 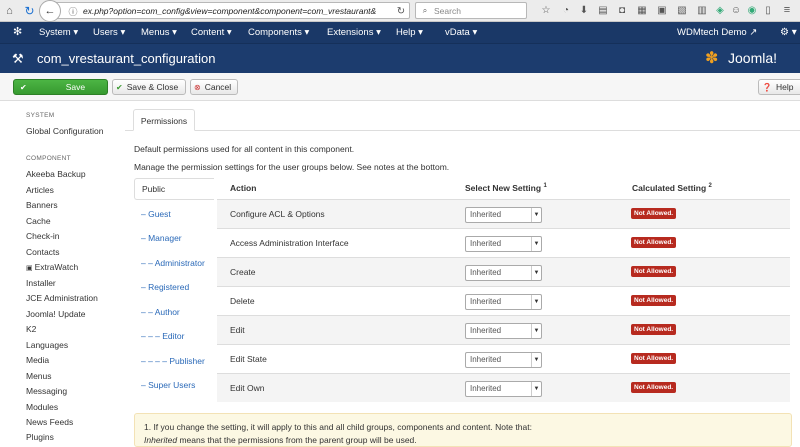 What do you see at coordinates (247, 388) in the screenshot?
I see `action-label: Edit Own` at bounding box center [247, 388].